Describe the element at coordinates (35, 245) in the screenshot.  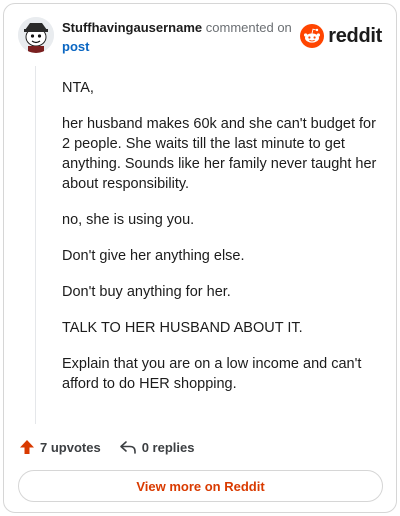
I see `thread-line` at that location.